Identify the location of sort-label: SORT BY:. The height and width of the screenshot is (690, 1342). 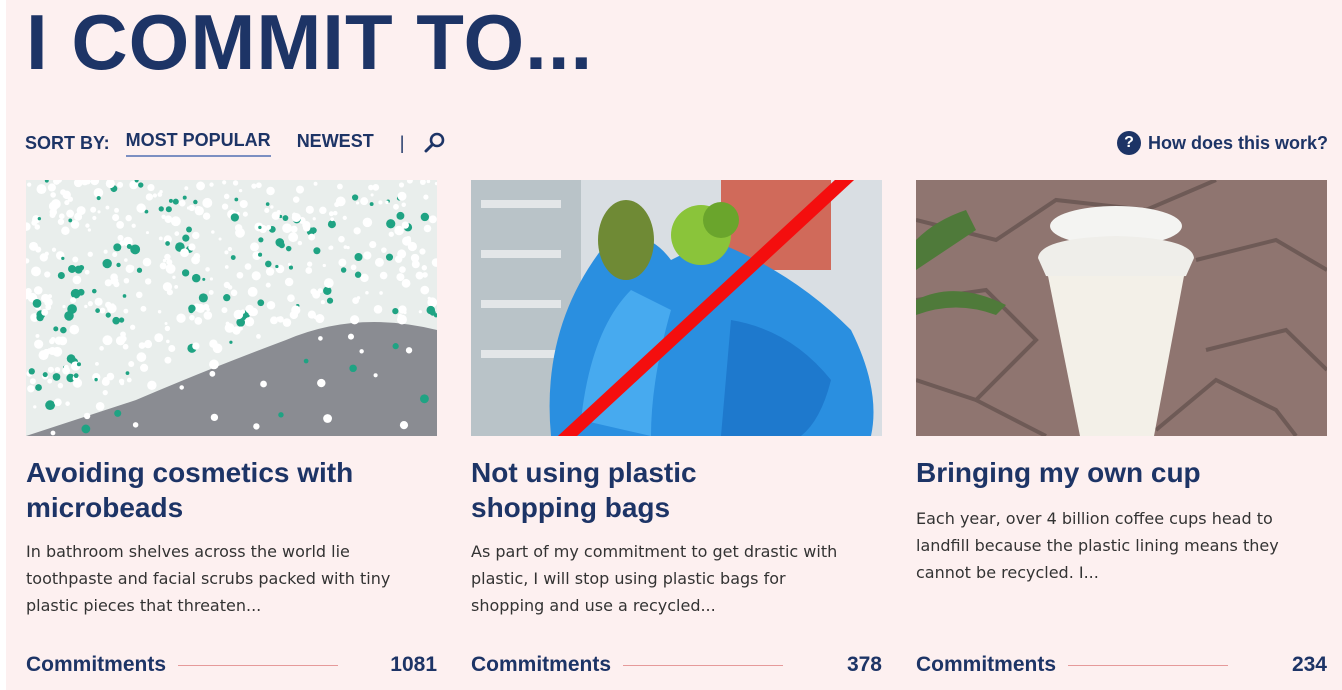
(67, 142).